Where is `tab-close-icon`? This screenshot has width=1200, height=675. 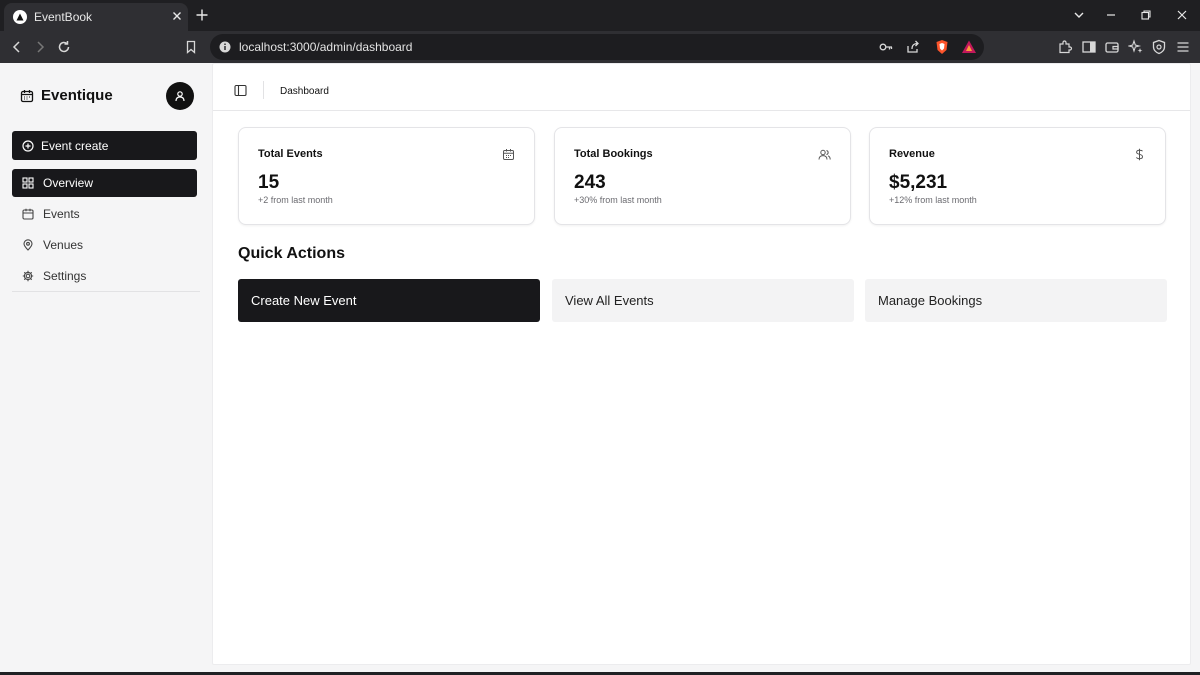 tab-close-icon is located at coordinates (177, 16).